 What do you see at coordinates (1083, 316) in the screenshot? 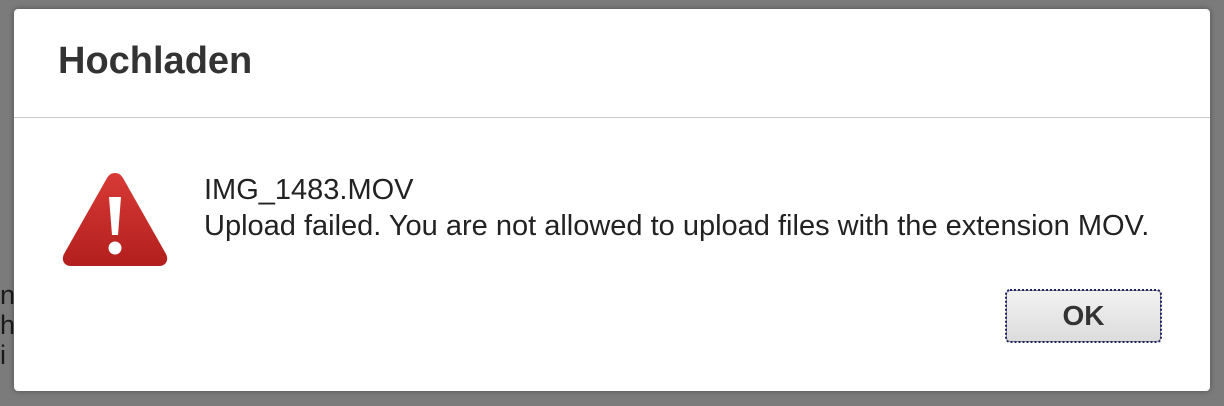
I see `ok-button: OK` at bounding box center [1083, 316].